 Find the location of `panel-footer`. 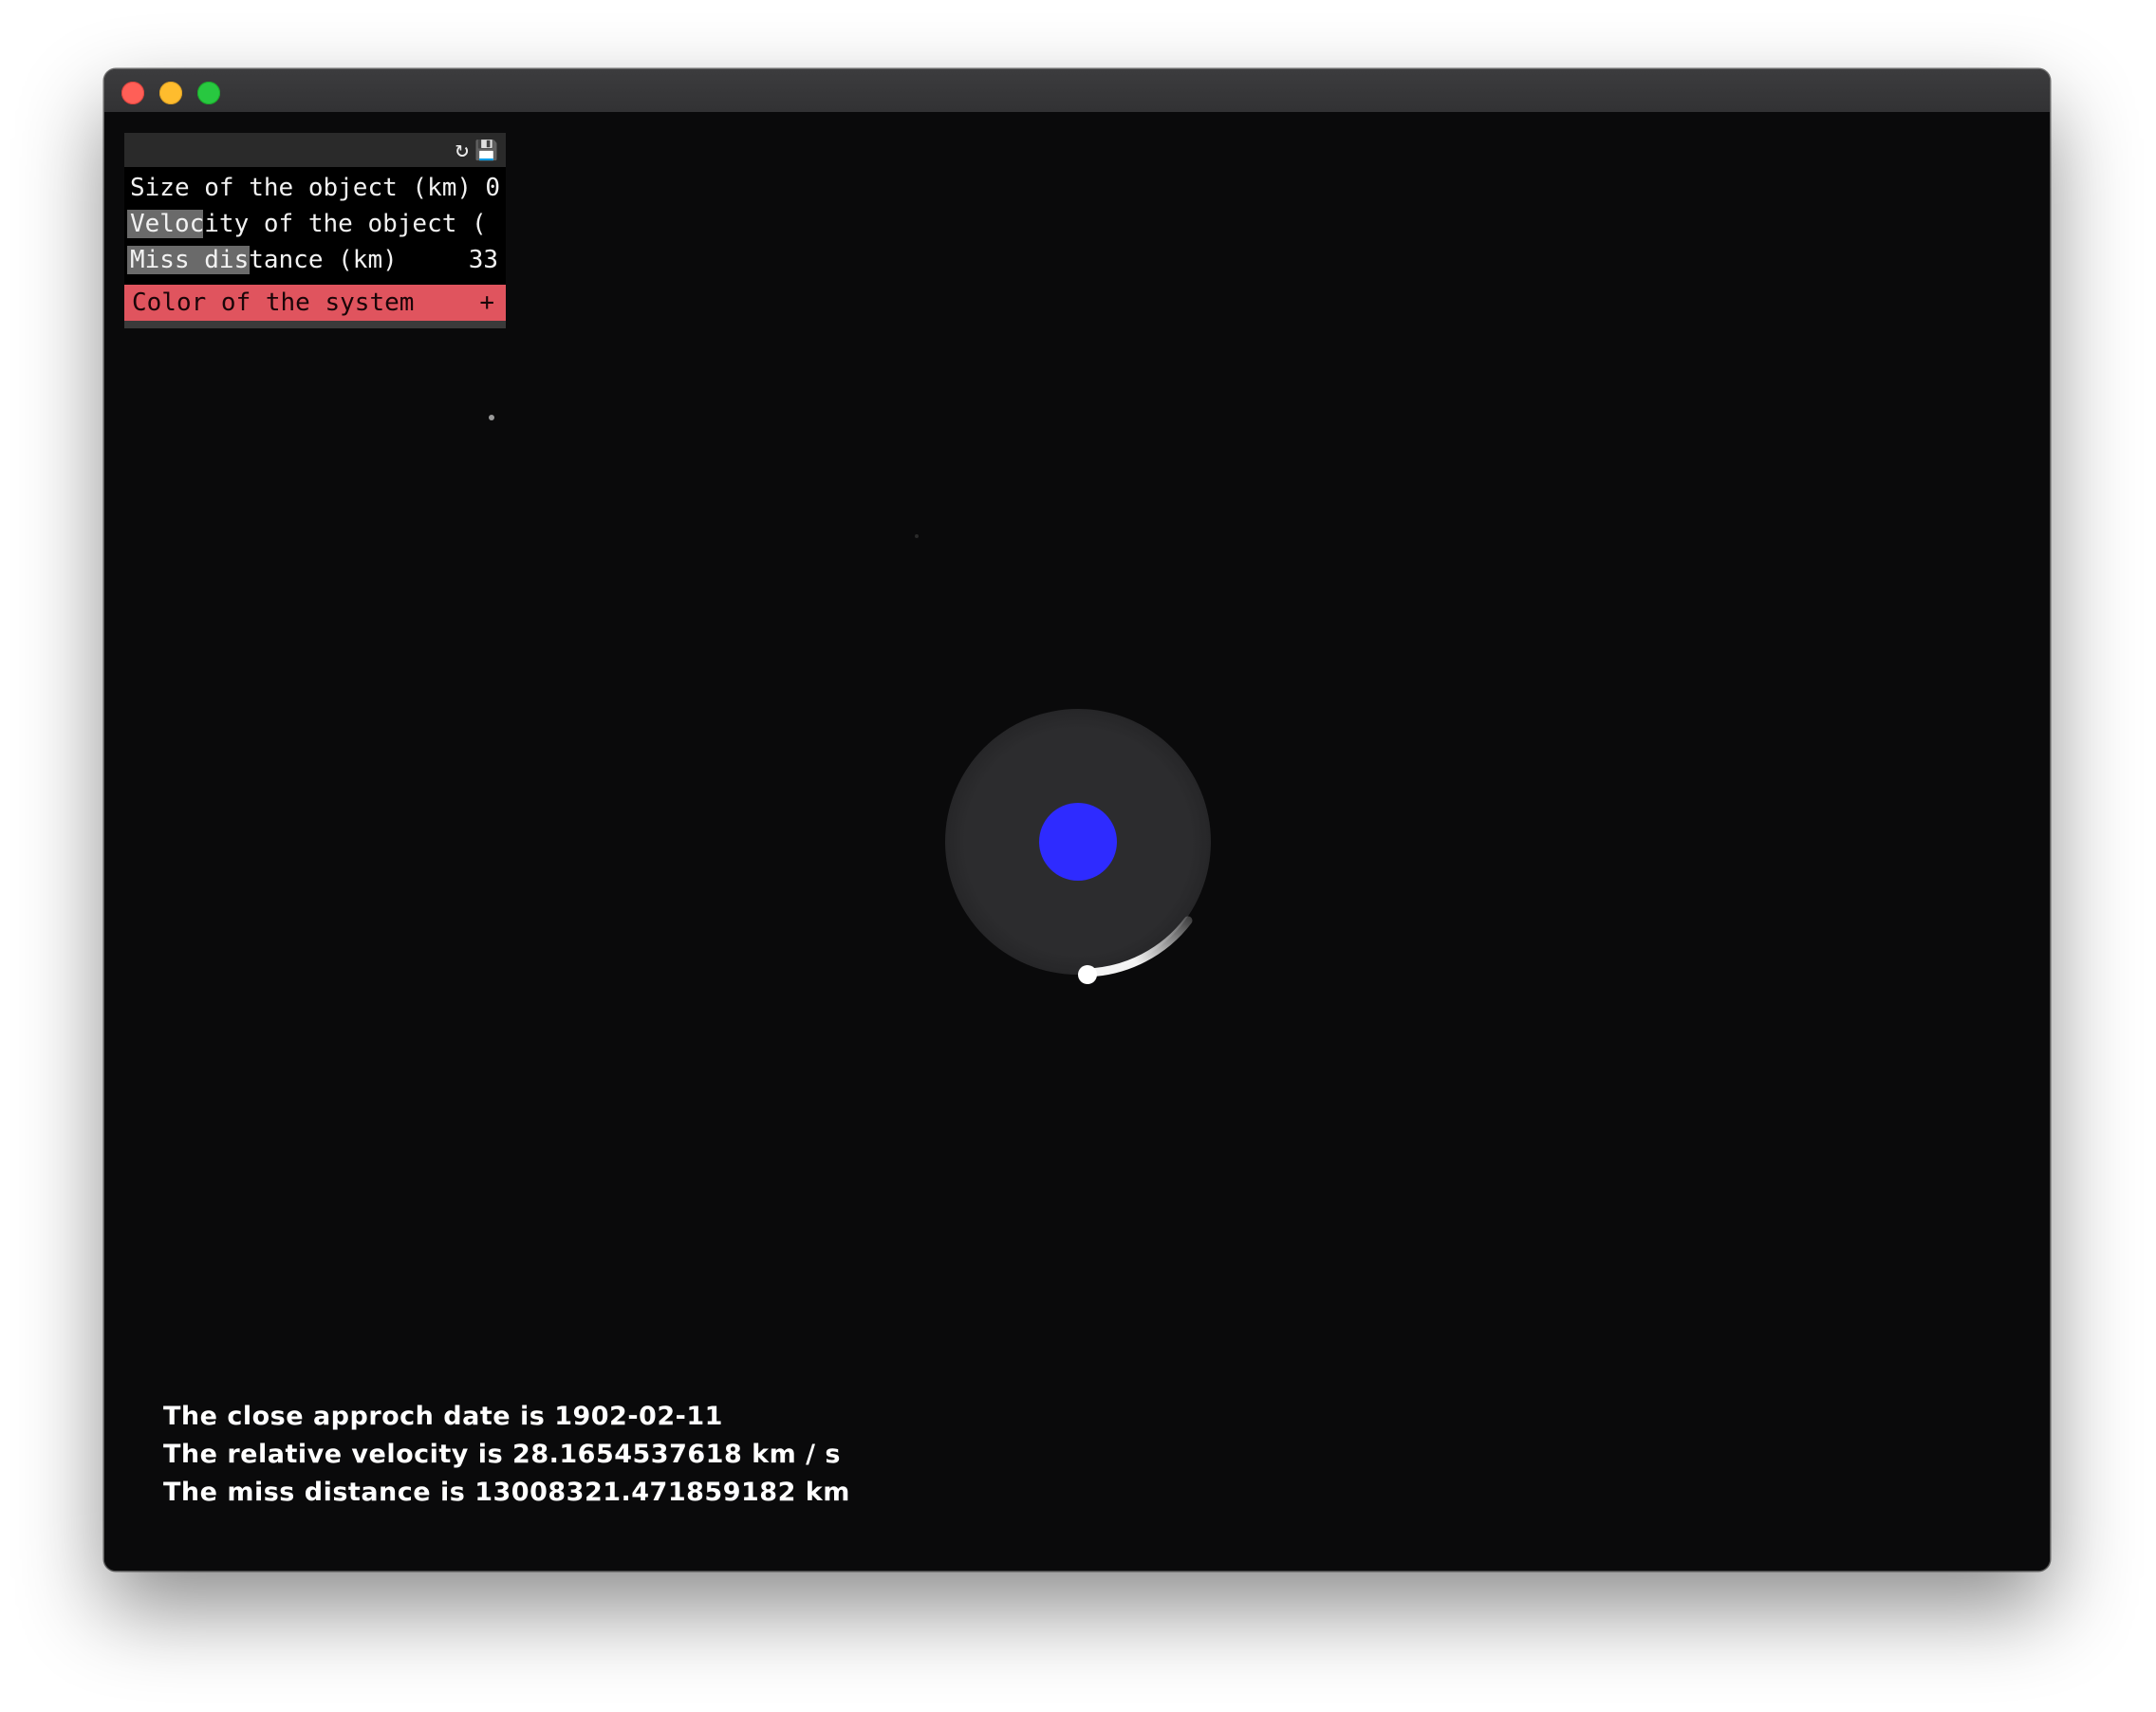

panel-footer is located at coordinates (315, 324).